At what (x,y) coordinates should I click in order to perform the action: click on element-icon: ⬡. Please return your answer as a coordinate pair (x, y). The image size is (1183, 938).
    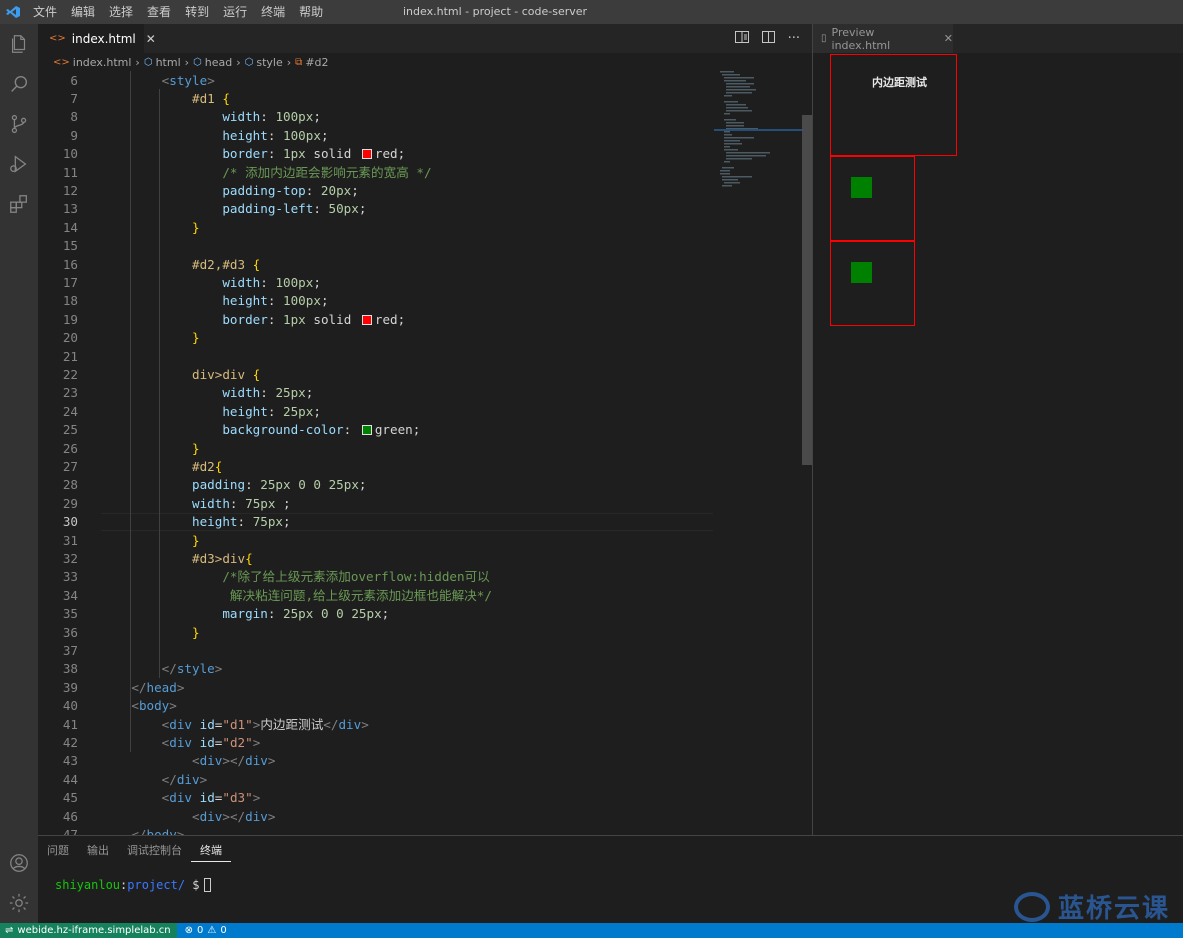
    Looking at the image, I should click on (249, 62).